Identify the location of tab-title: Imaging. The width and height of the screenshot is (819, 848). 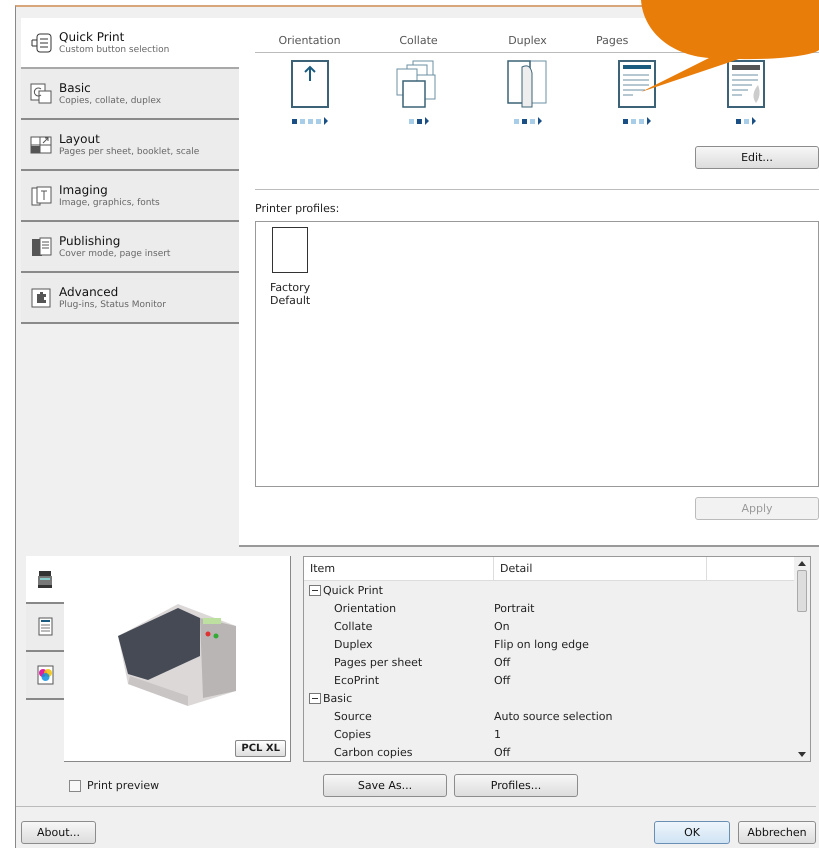
(84, 189).